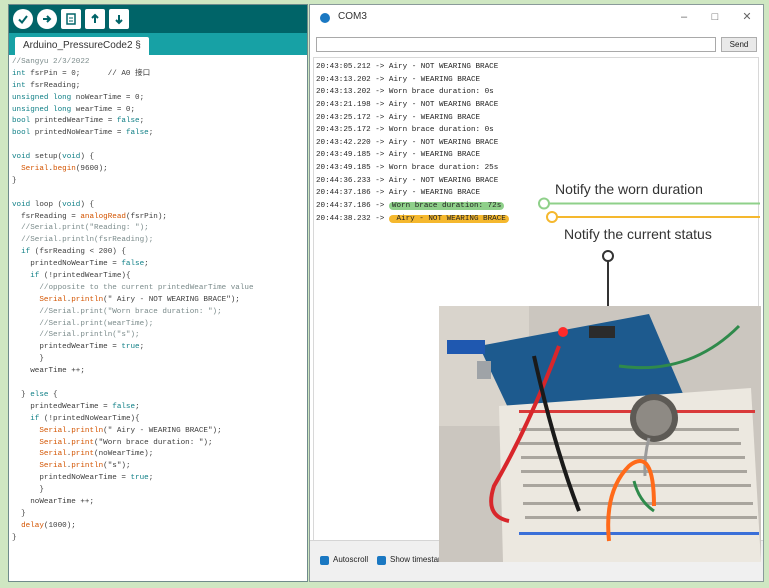 This screenshot has height=588, width=769. What do you see at coordinates (87, 157) in the screenshot?
I see `code-token: ) {` at bounding box center [87, 157].